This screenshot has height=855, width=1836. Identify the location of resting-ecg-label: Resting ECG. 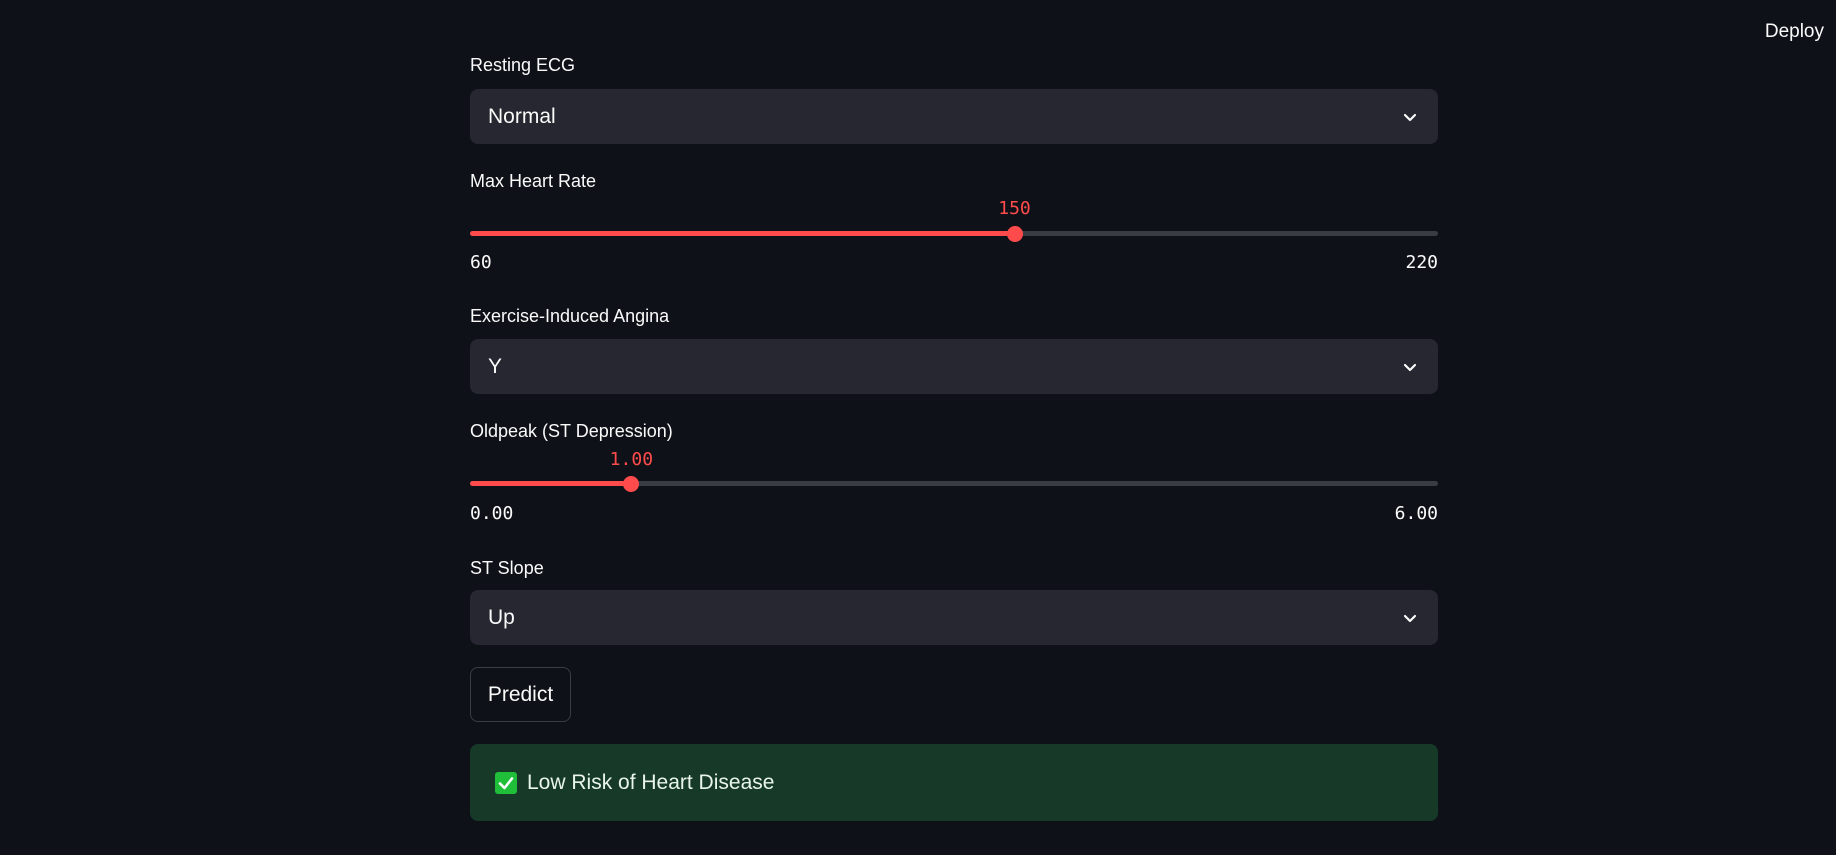
(523, 65).